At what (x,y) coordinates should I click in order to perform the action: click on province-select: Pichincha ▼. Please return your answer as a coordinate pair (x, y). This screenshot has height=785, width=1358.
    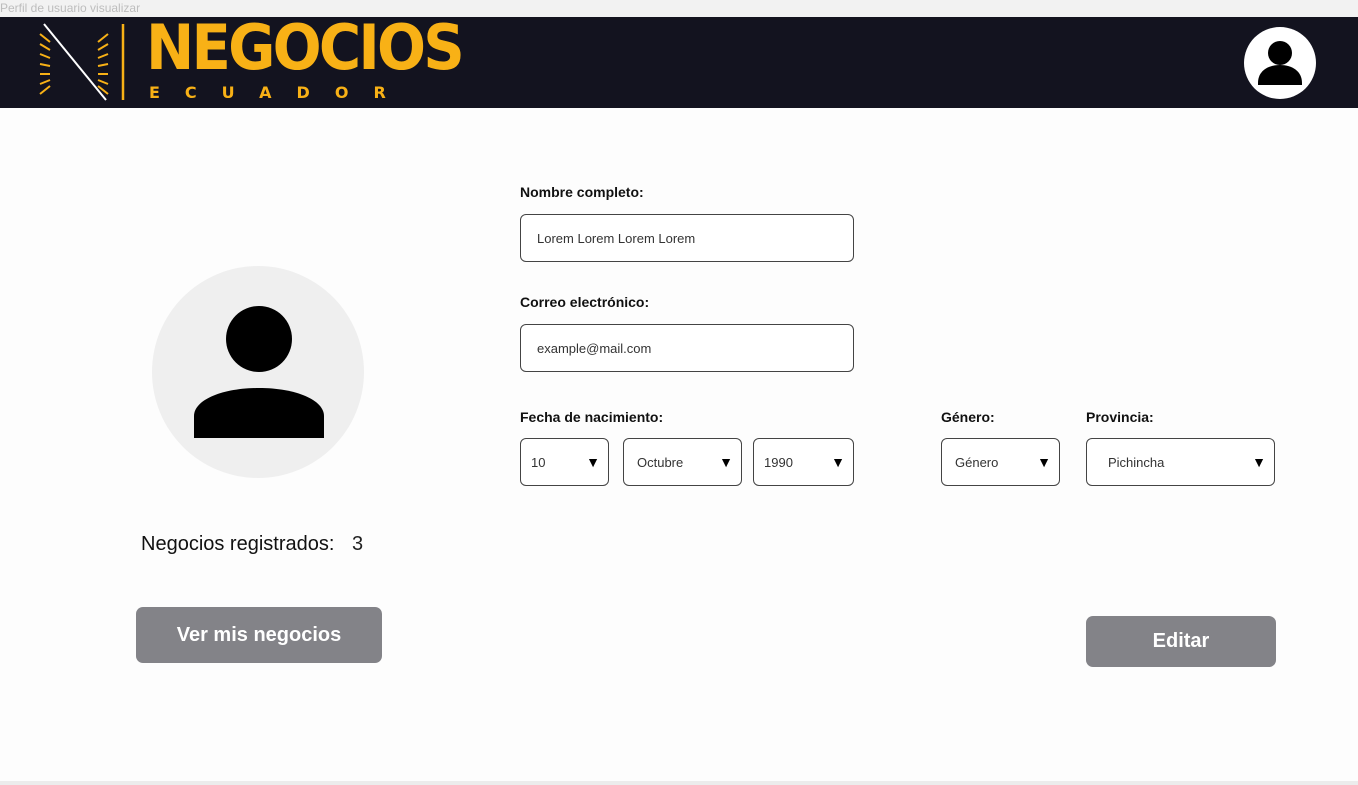
    Looking at the image, I should click on (1180, 462).